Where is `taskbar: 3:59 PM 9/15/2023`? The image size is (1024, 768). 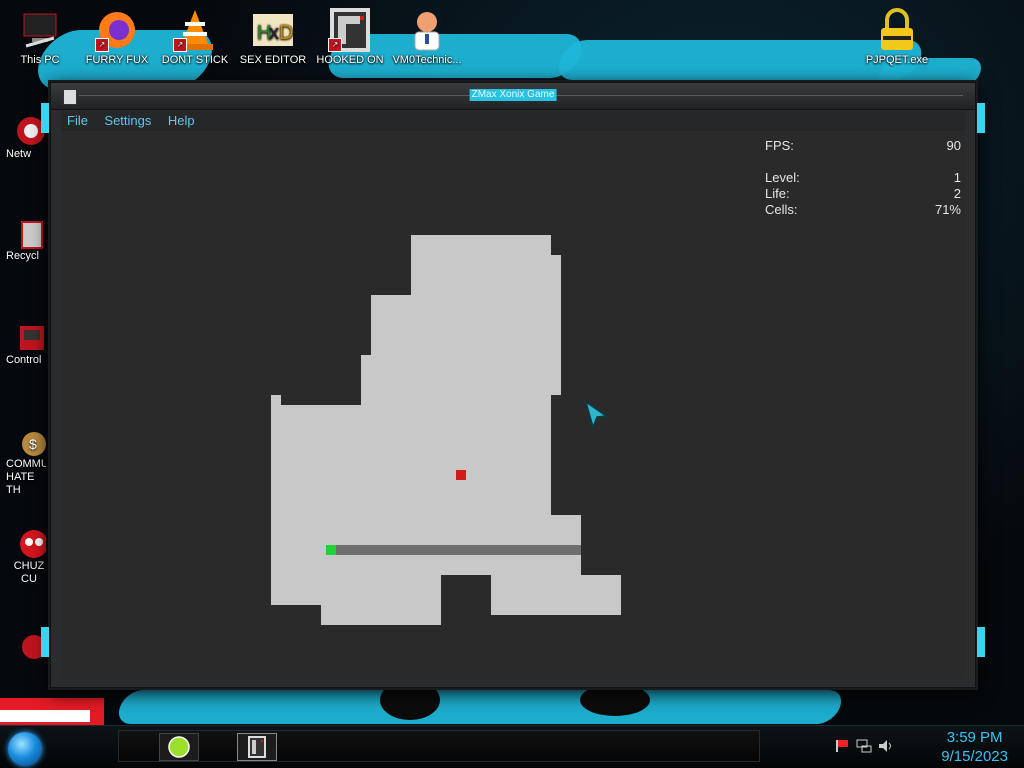 taskbar: 3:59 PM 9/15/2023 is located at coordinates (512, 746).